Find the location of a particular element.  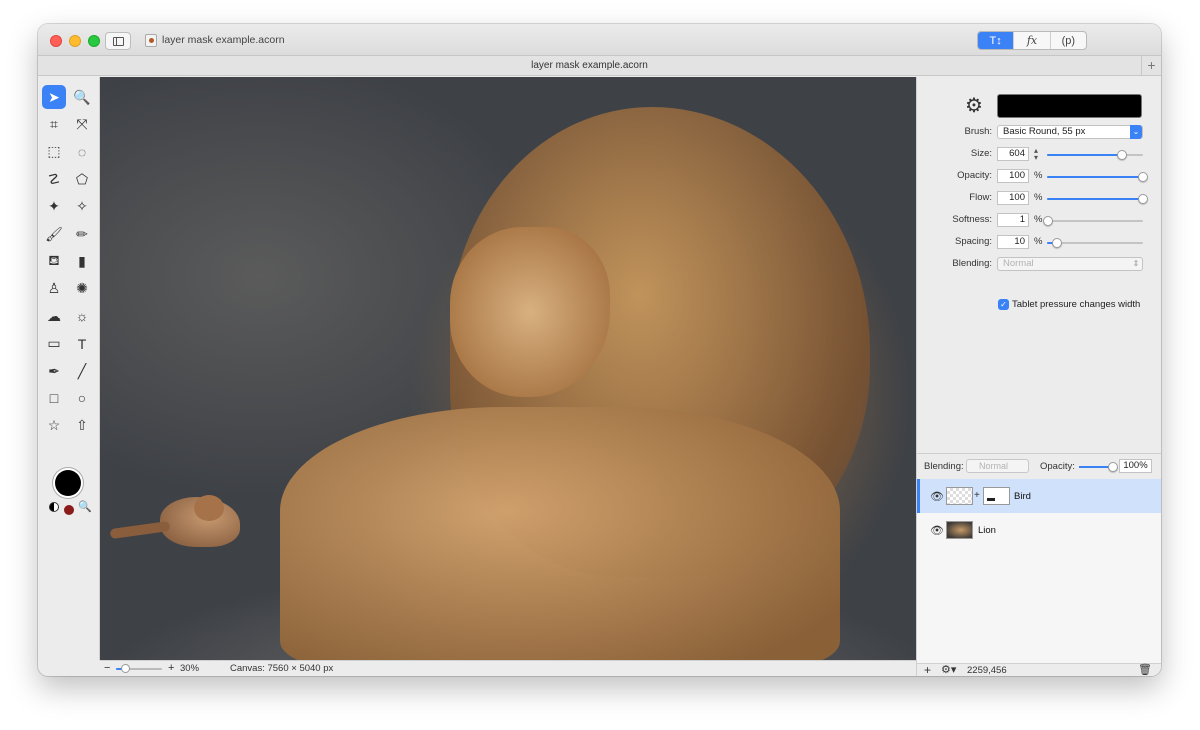

tablet-pressure-label: Tablet pressure changes width is located at coordinates (1076, 304).